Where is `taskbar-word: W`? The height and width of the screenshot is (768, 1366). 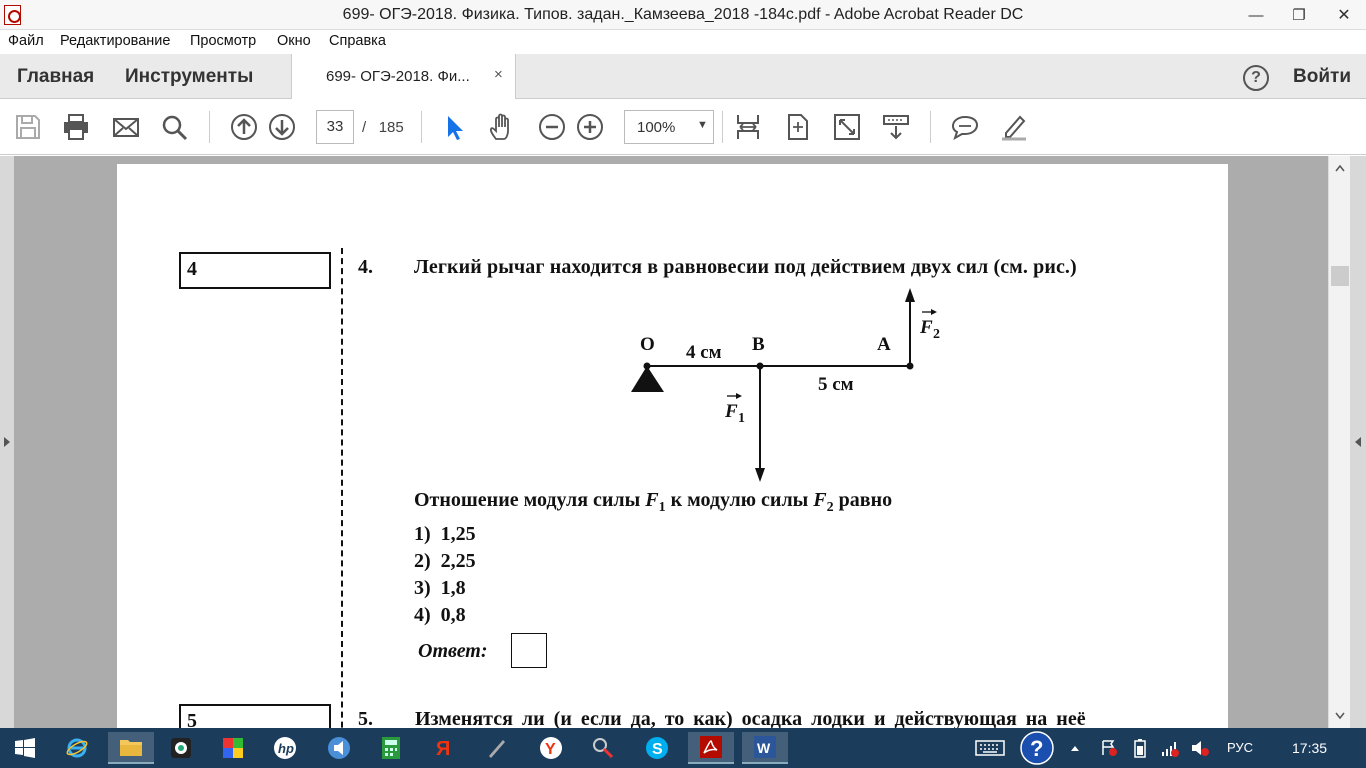 taskbar-word: W is located at coordinates (765, 748).